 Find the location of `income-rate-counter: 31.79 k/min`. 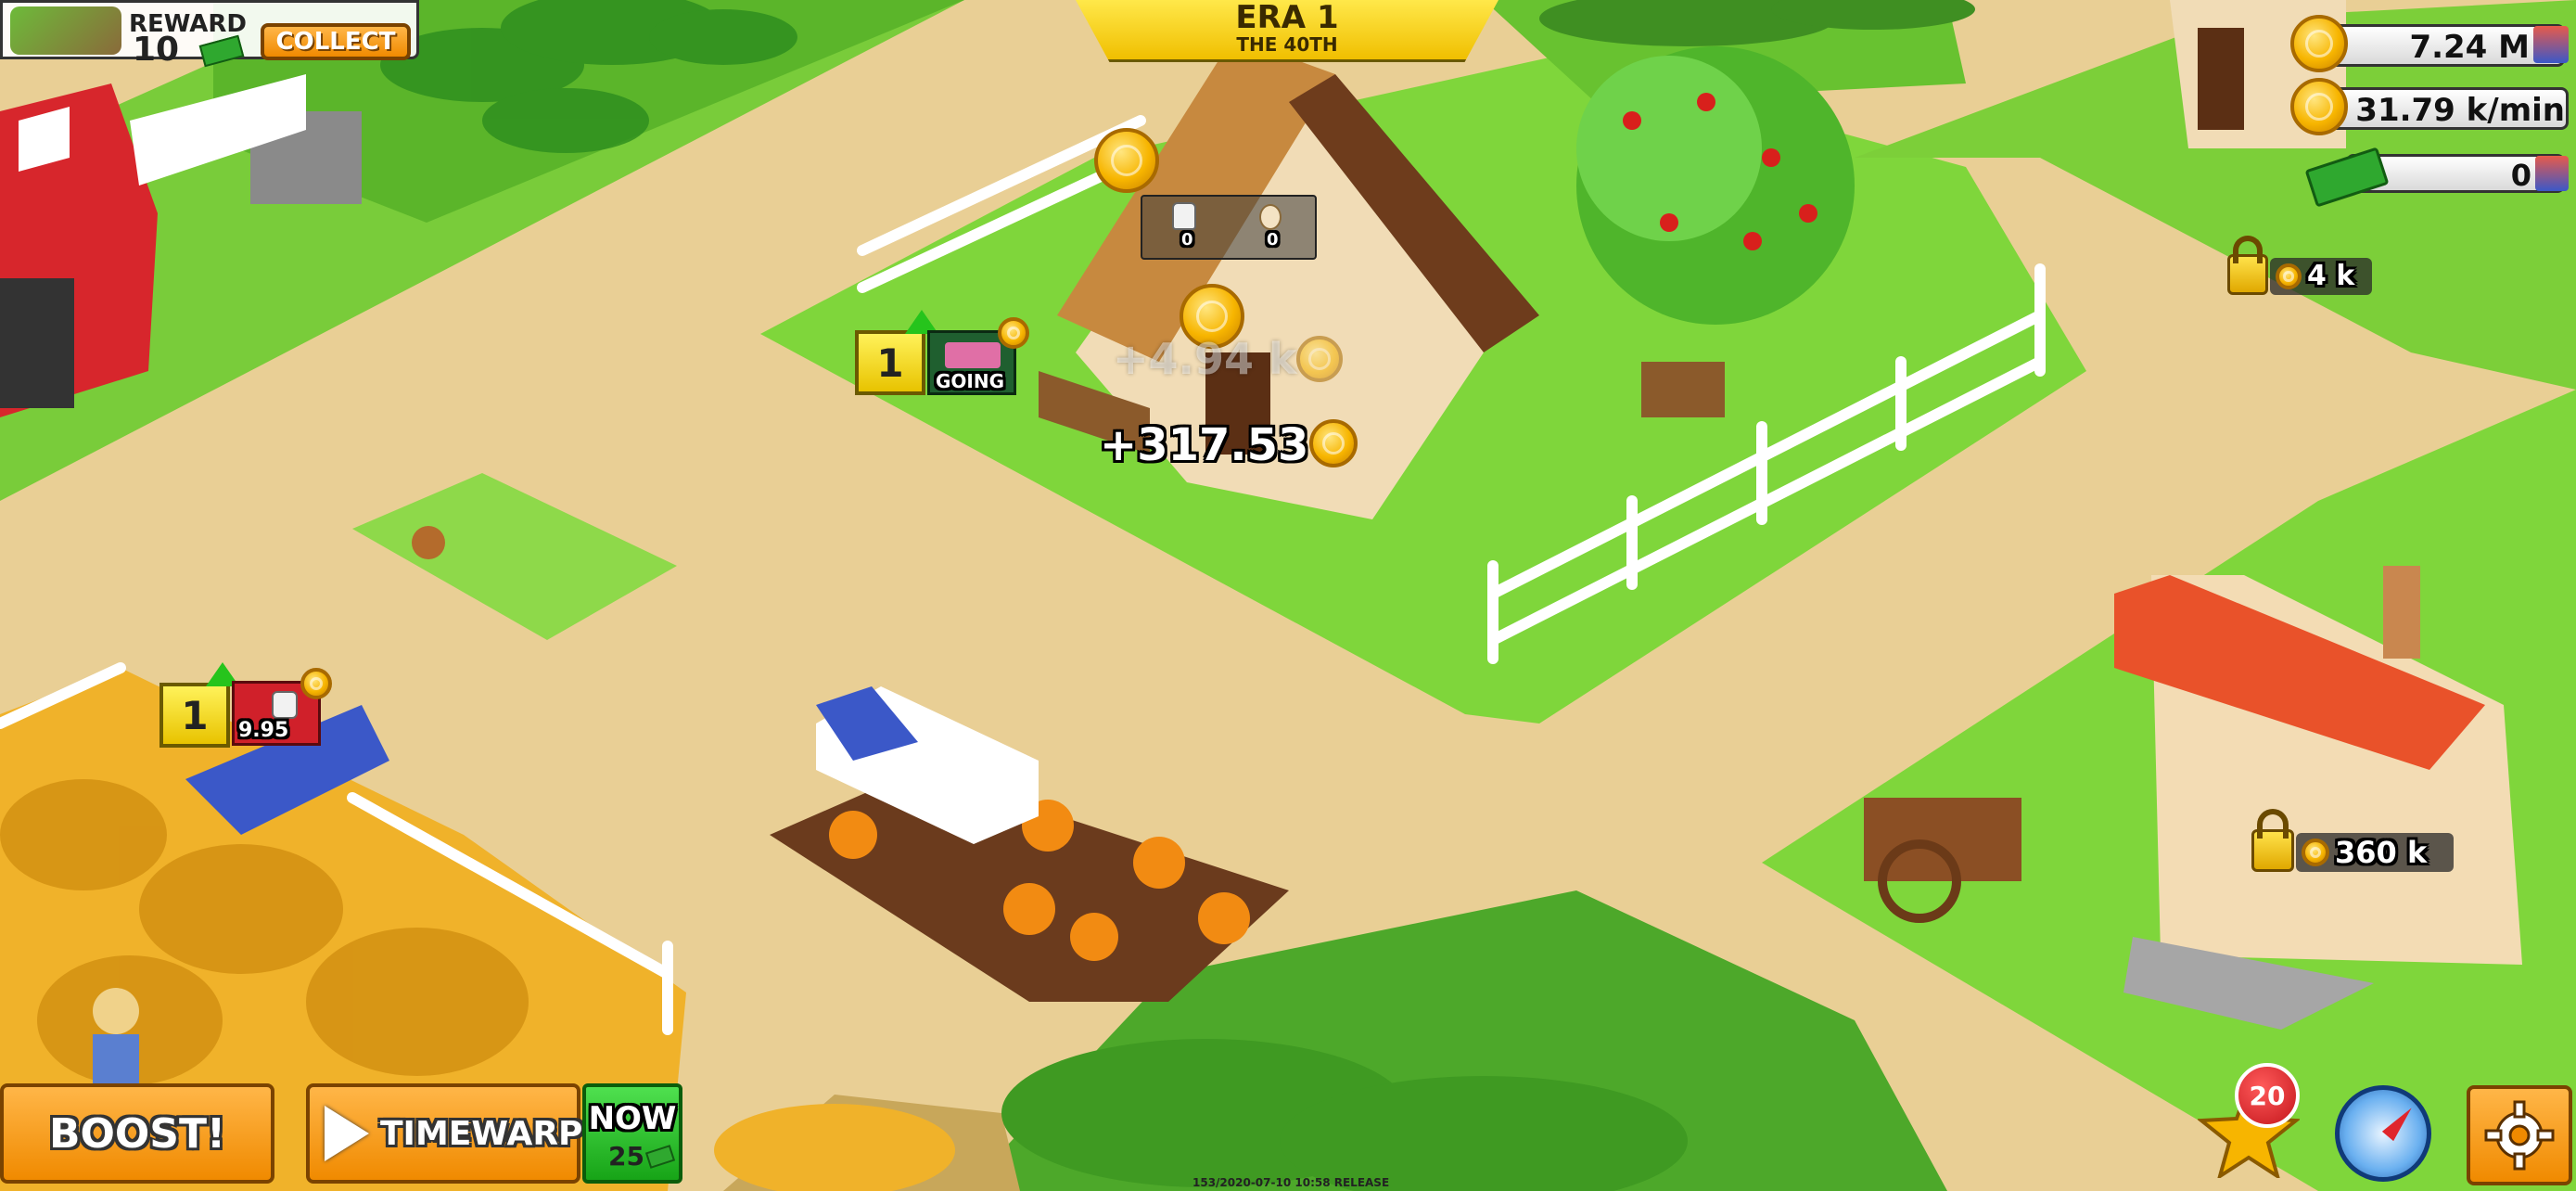

income-rate-counter: 31.79 k/min is located at coordinates (2430, 106).